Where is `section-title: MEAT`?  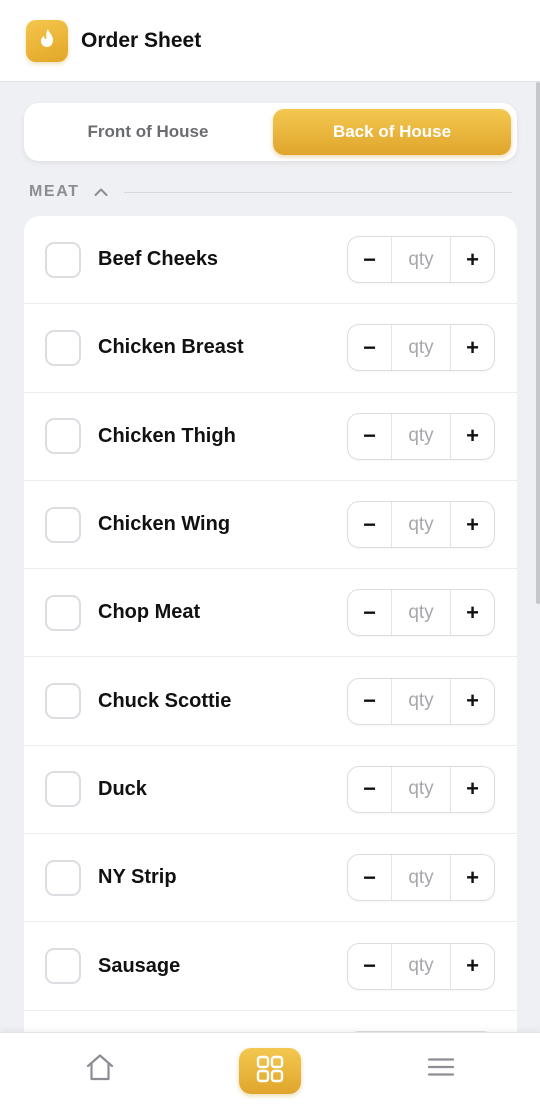 section-title: MEAT is located at coordinates (54, 191).